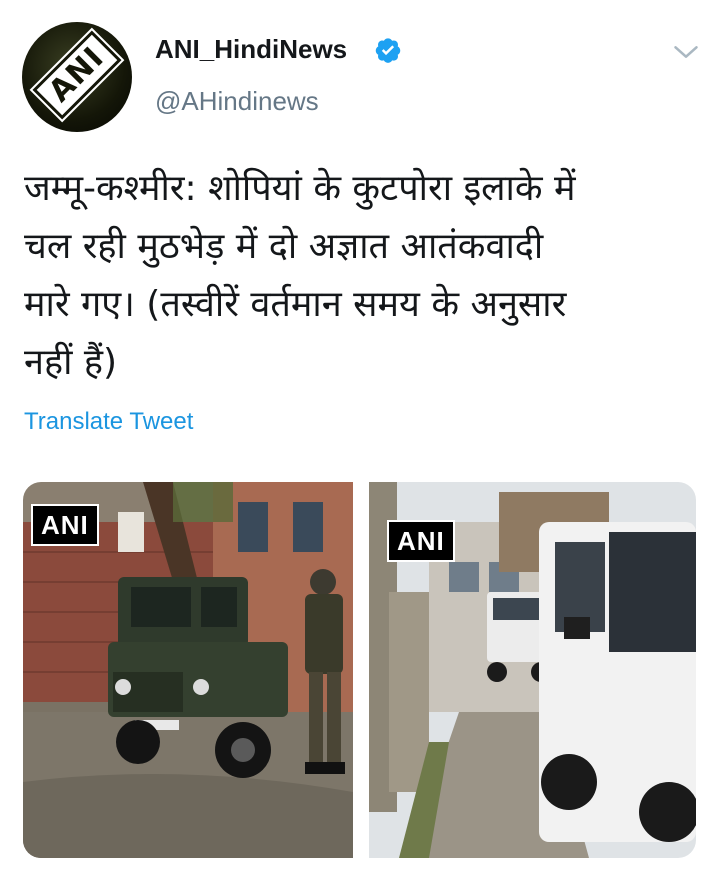 The width and height of the screenshot is (720, 882). I want to click on tweet-text-line: चल रही मुठभेड़ में दो अज्ञात आतंकवादी, so click(284, 246).